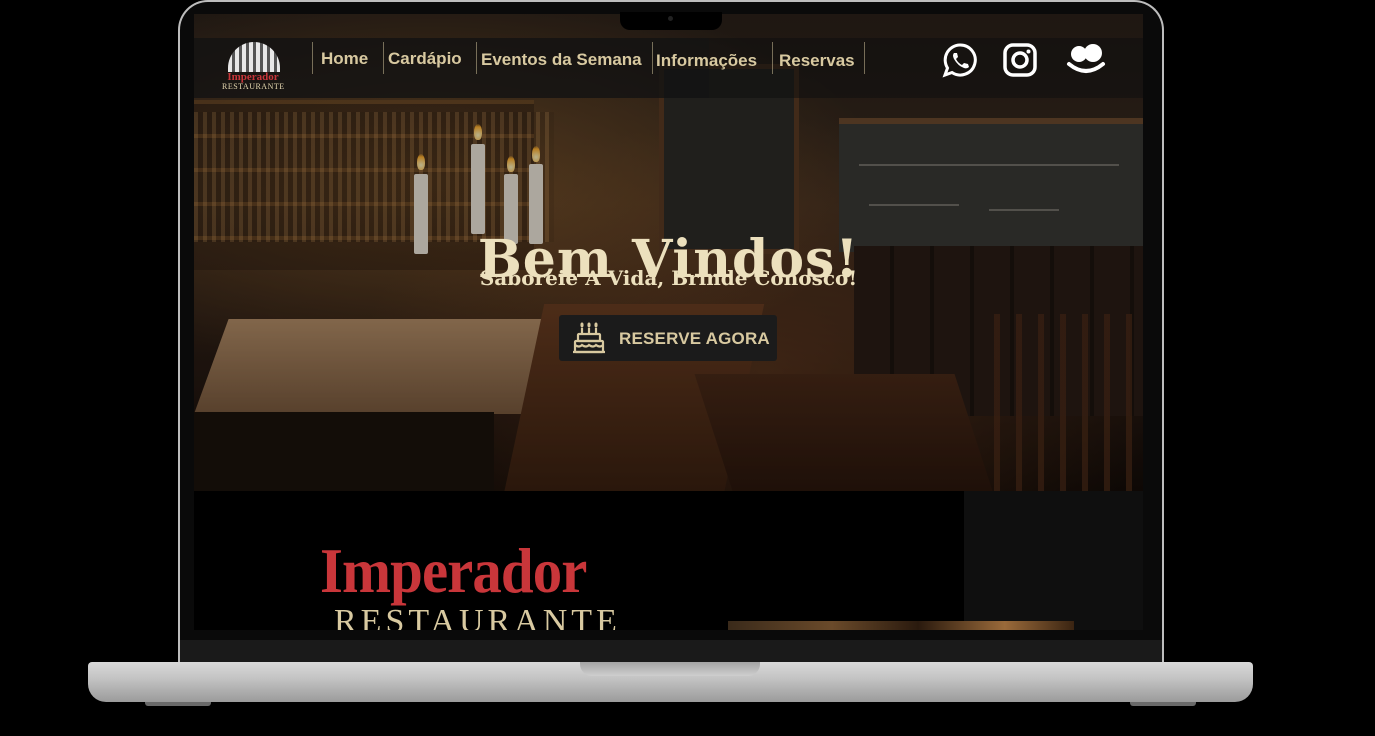 Image resolution: width=1375 pixels, height=736 pixels. I want to click on instagram-icon, so click(1020, 60).